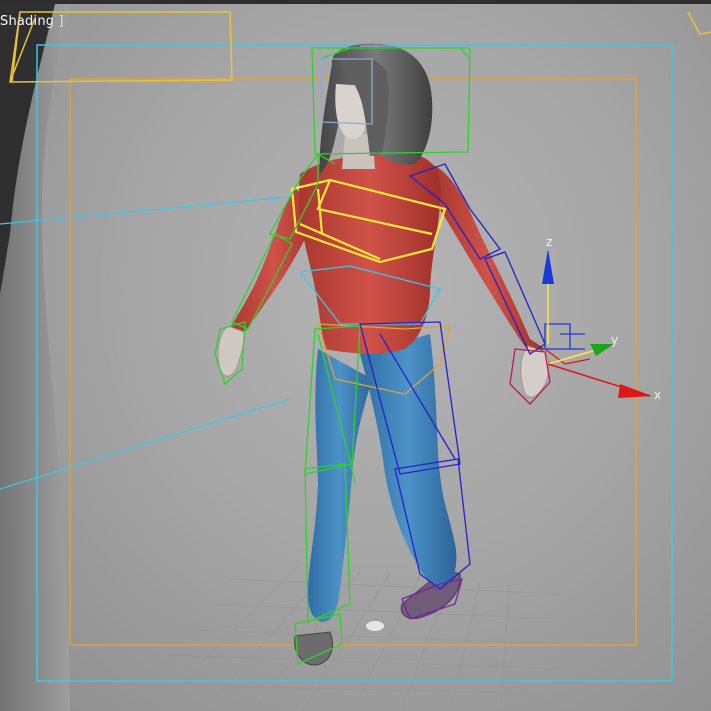 This screenshot has width=711, height=711. What do you see at coordinates (601, 318) in the screenshot?
I see `transform-gizmo: z y x` at bounding box center [601, 318].